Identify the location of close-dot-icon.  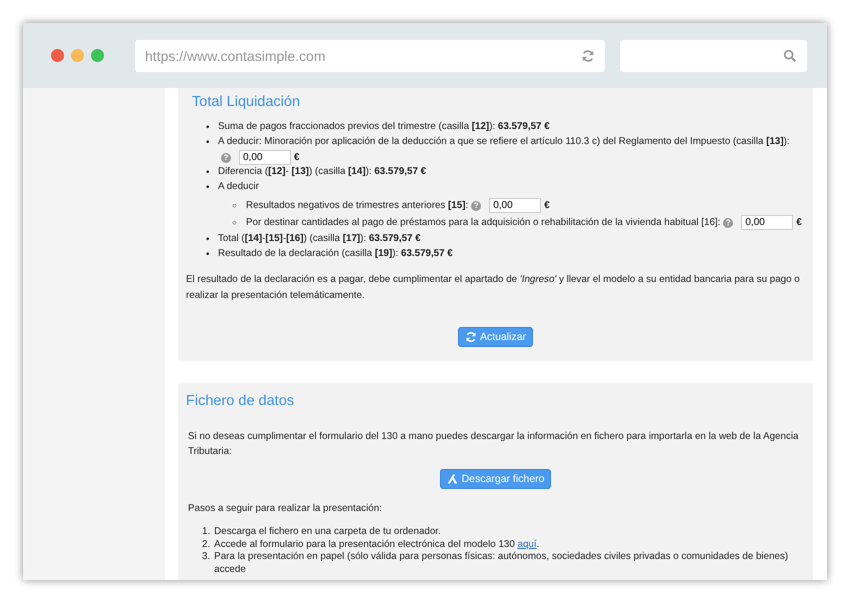
(57, 55).